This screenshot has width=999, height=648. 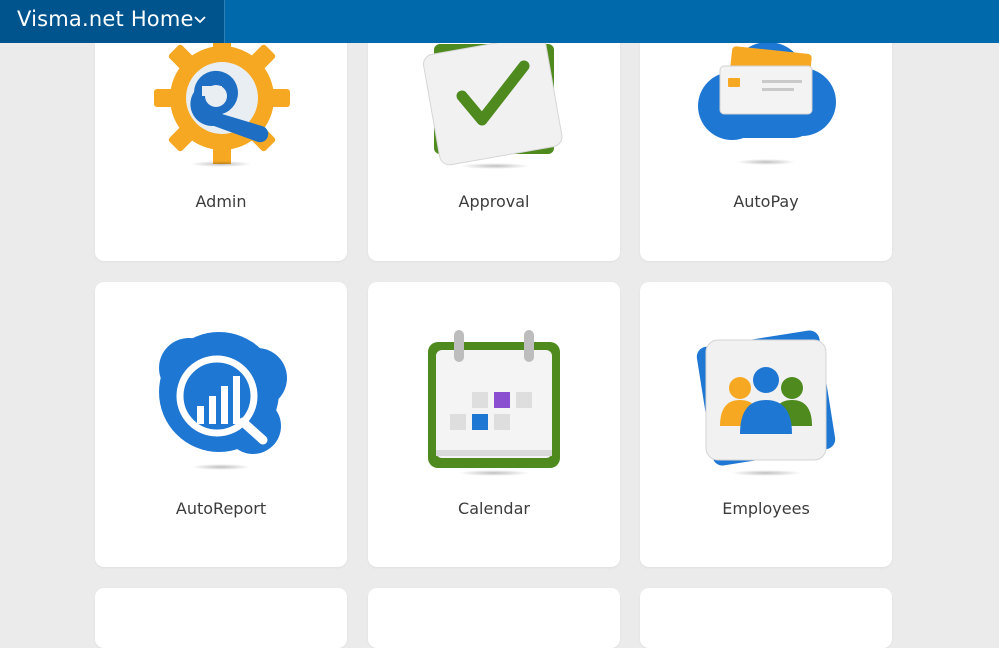 I want to click on app-tile-label: Employees, so click(x=766, y=508).